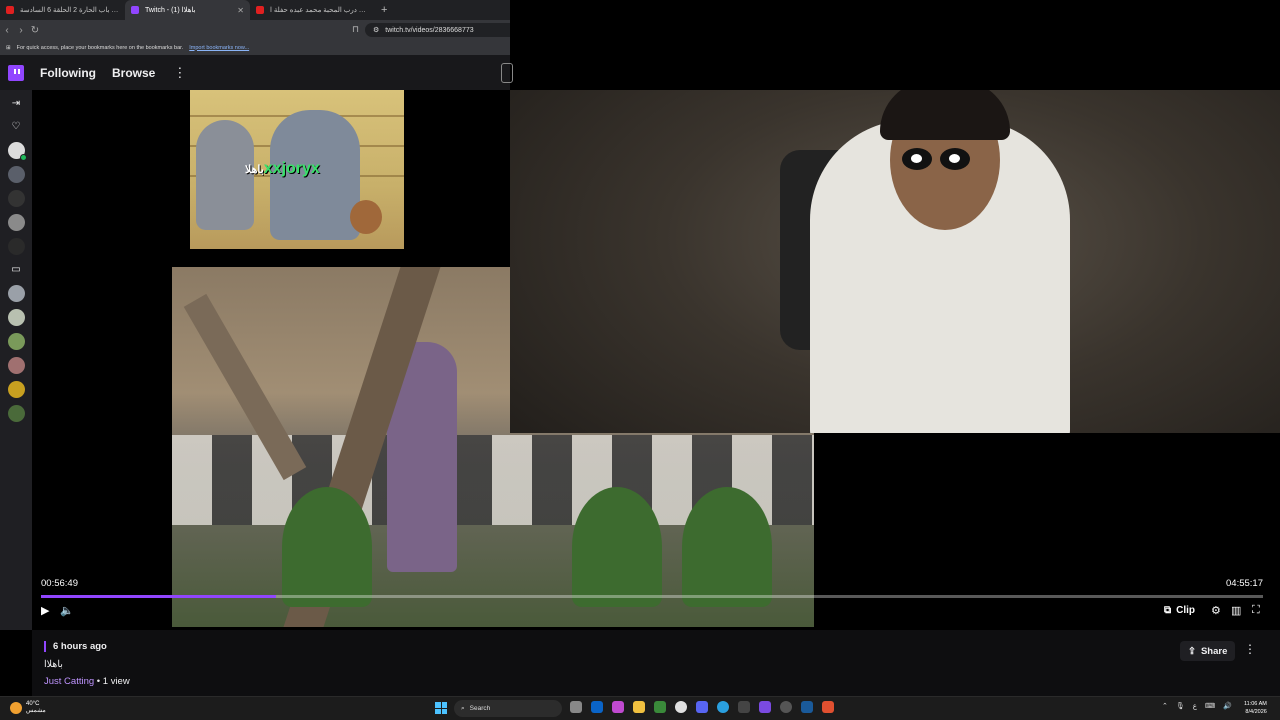 The image size is (1280, 720). I want to click on apps-grid-icon: ⊞, so click(8, 48).